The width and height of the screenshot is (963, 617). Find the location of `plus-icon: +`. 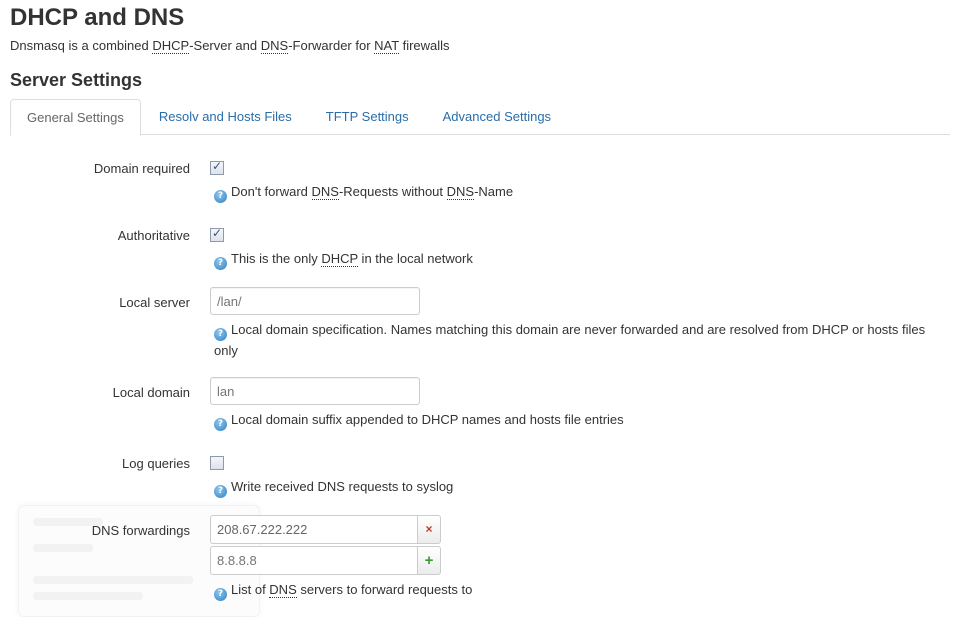

plus-icon: + is located at coordinates (429, 560).